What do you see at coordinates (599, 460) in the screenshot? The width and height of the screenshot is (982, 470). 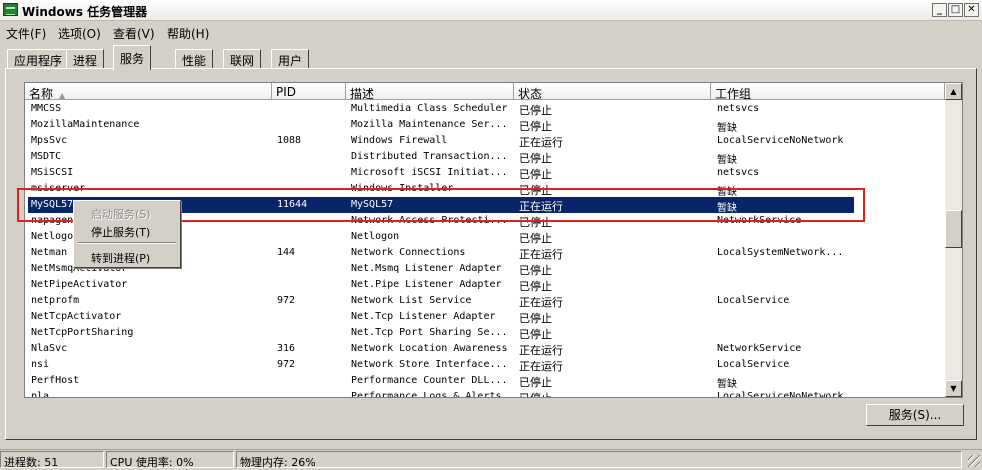 I see `status-memory: 物理内存: 26%` at bounding box center [599, 460].